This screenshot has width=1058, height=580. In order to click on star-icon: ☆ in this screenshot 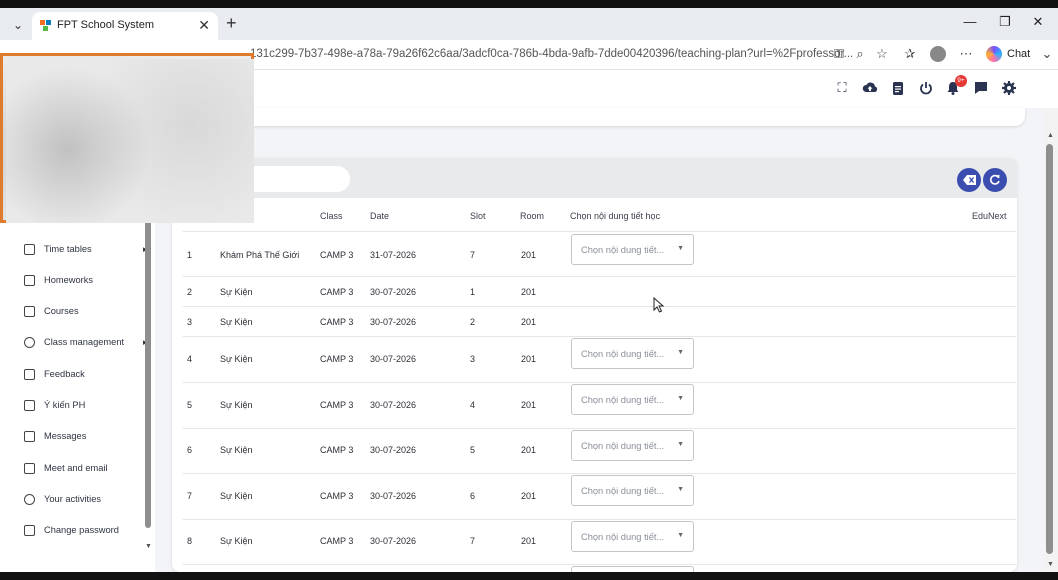, I will do `click(882, 54)`.